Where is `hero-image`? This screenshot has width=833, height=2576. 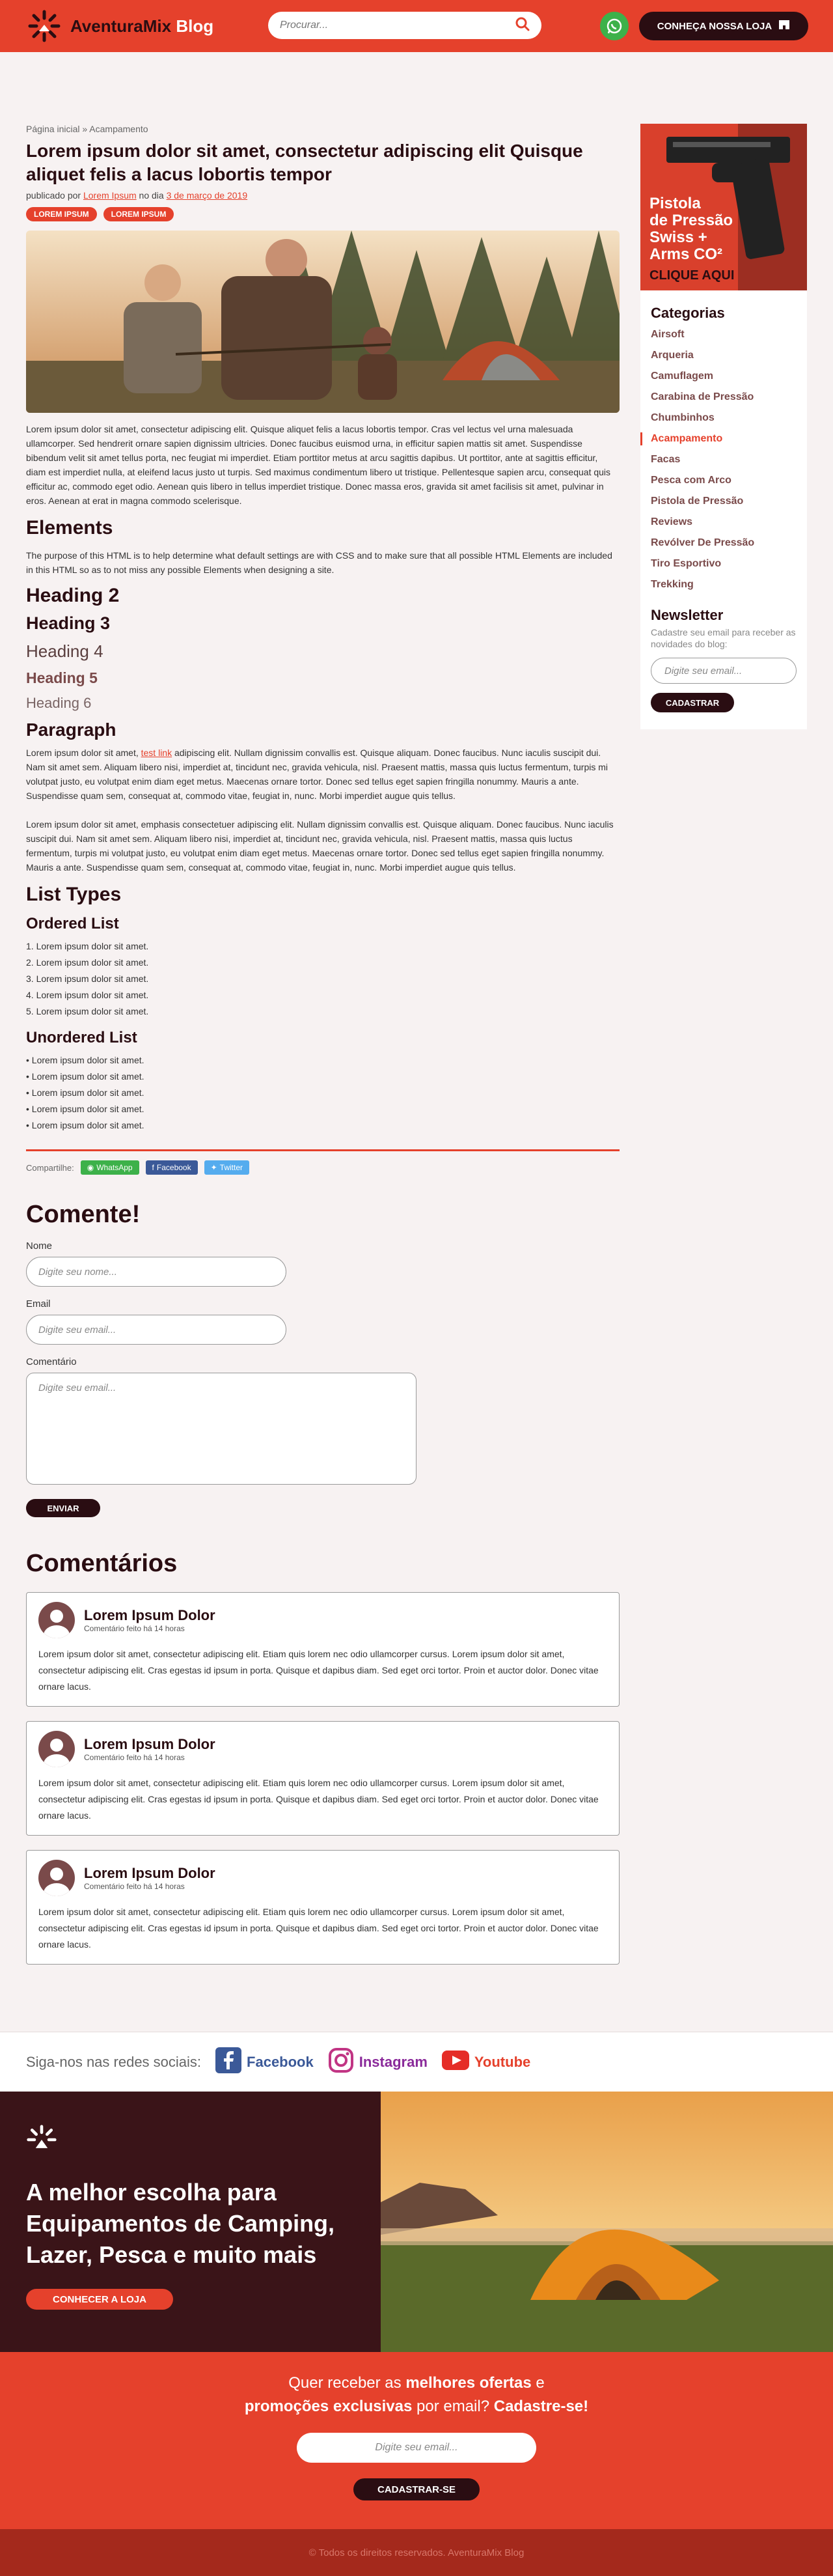 hero-image is located at coordinates (323, 322).